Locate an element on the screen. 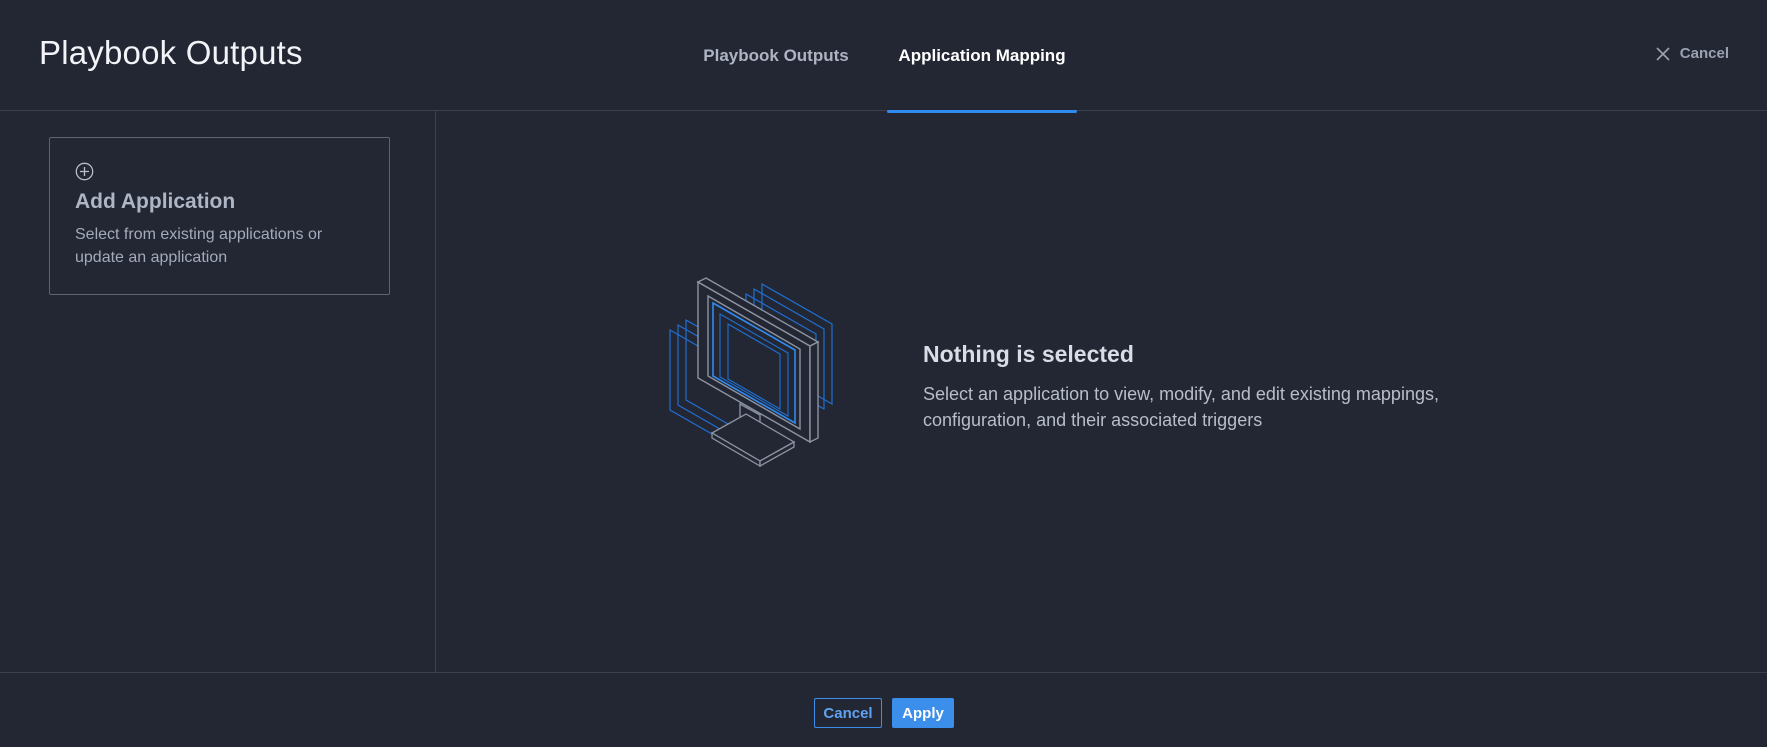 The height and width of the screenshot is (747, 1767). add-application-title: Add Application is located at coordinates (155, 201).